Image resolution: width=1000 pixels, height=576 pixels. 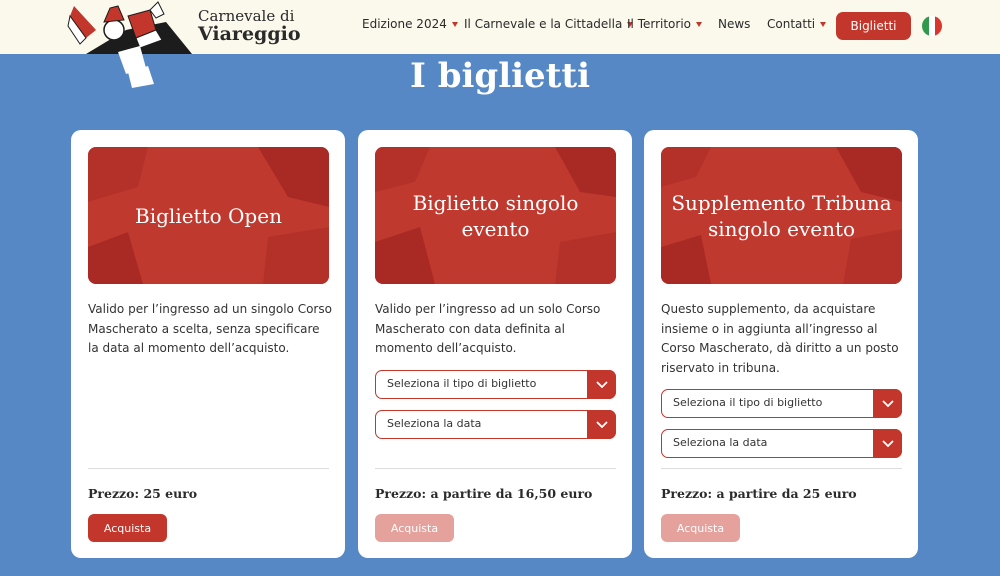 I want to click on nav-news: News, so click(x=734, y=24).